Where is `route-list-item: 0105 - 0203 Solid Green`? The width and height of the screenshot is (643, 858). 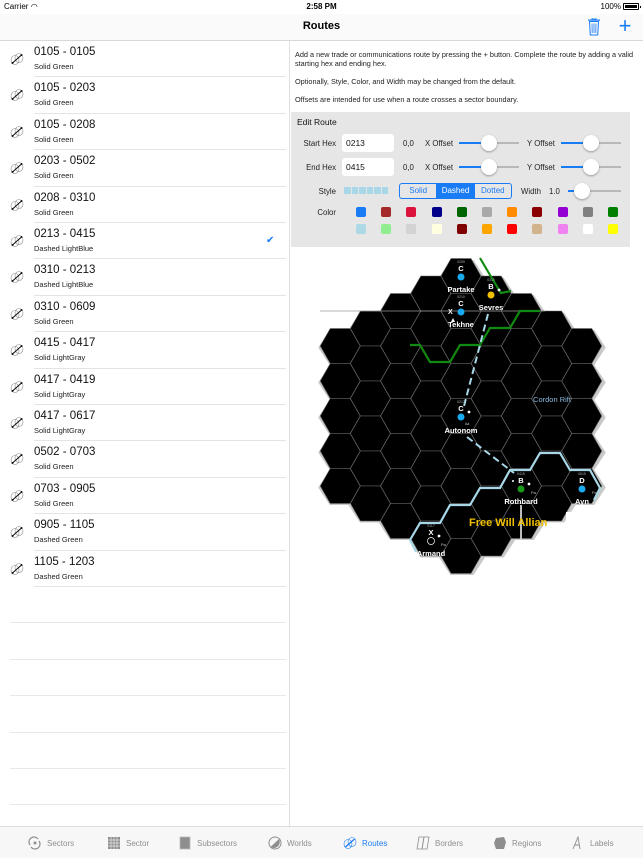
route-list-item: 0105 - 0203 Solid Green is located at coordinates (145, 95).